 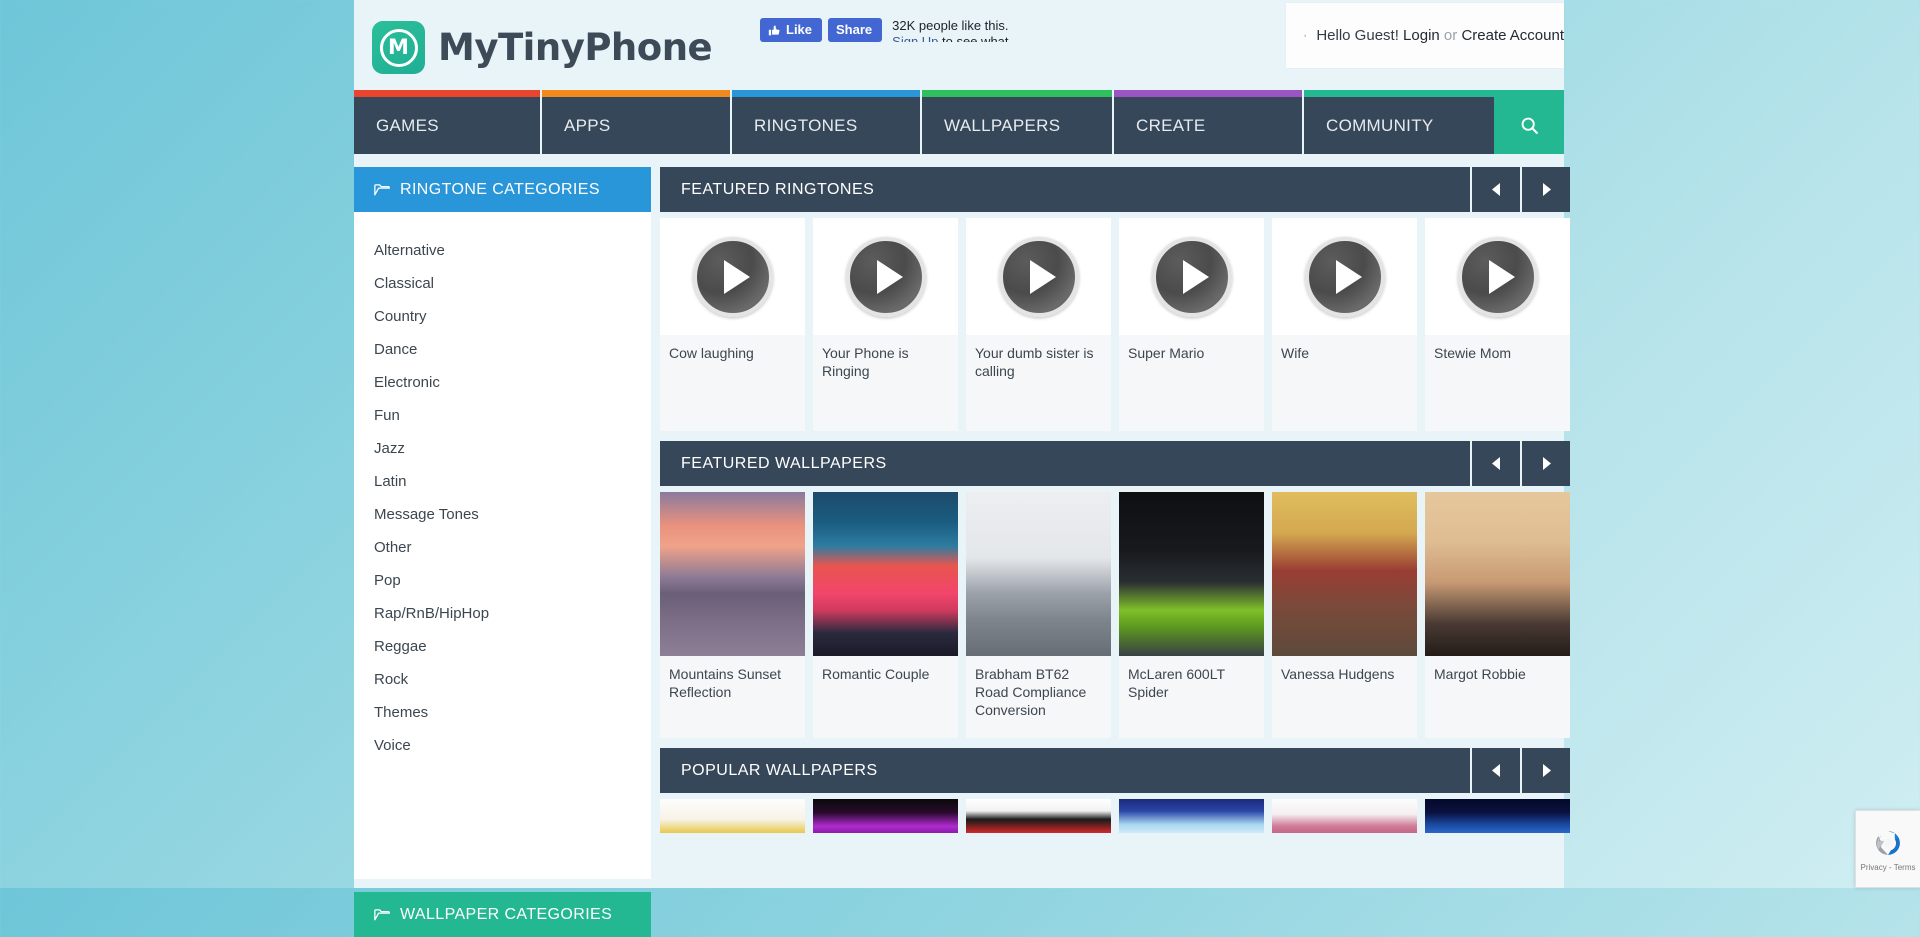 I want to click on search-icon, so click(x=1529, y=125).